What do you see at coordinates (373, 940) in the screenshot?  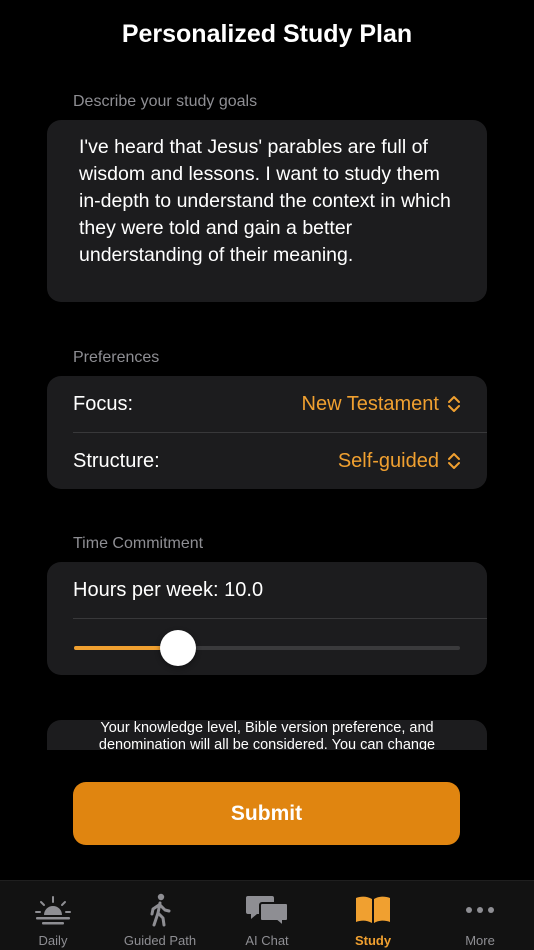 I see `tab-label: Study` at bounding box center [373, 940].